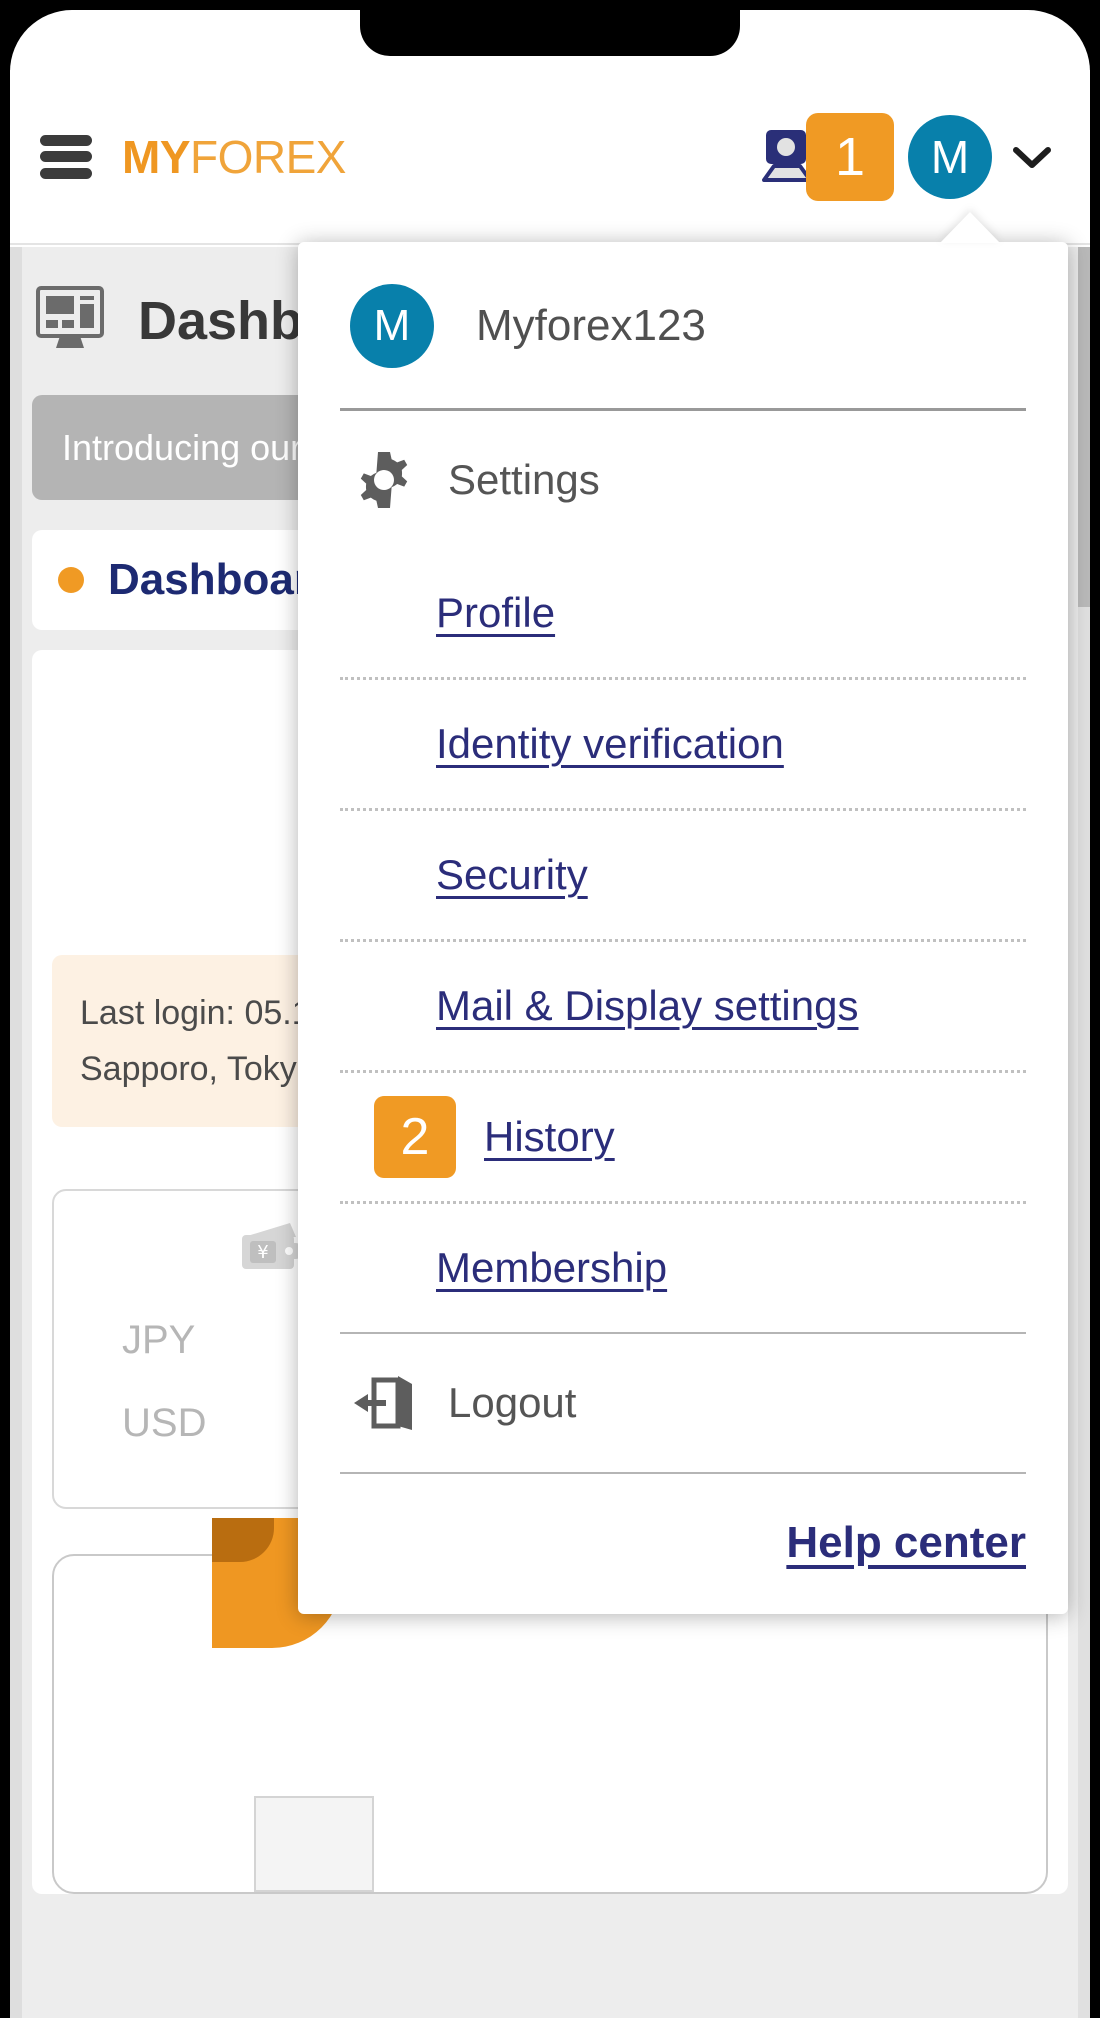 The height and width of the screenshot is (2018, 1100). I want to click on page-scrollbar-thumb, so click(1084, 427).